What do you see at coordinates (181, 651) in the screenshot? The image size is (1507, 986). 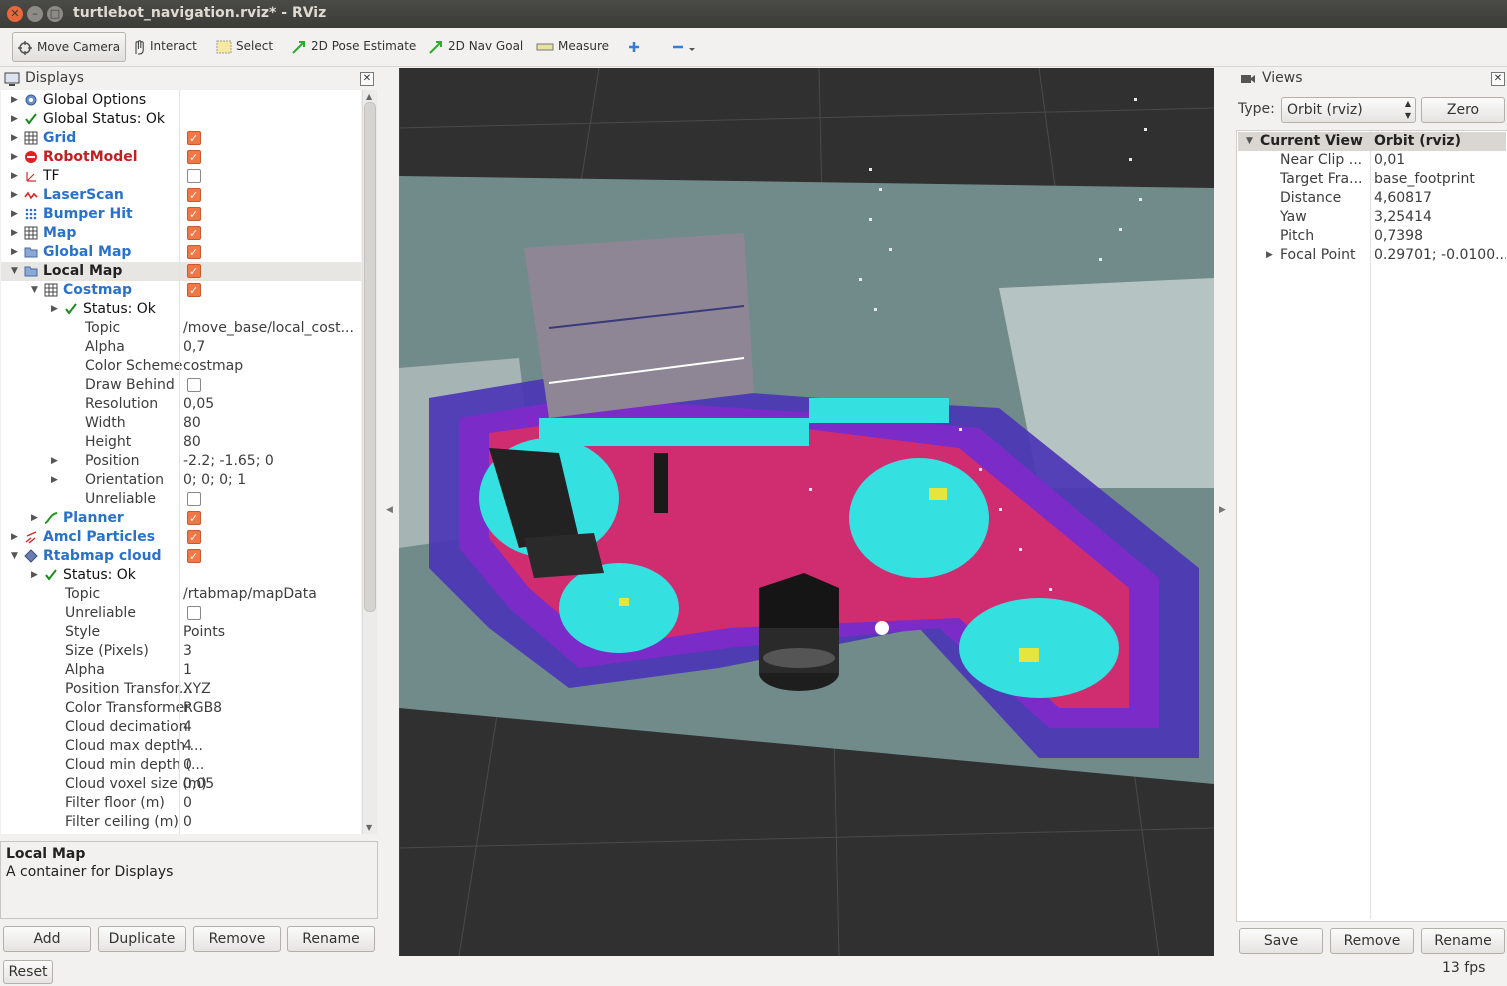 I see `display-row: Size (Pixels) 3` at bounding box center [181, 651].